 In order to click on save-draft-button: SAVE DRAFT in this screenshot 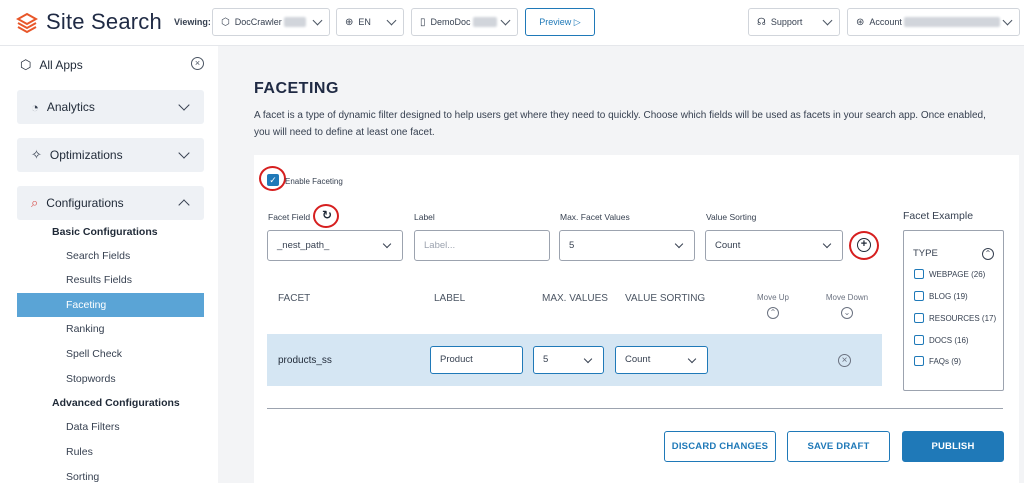, I will do `click(838, 446)`.